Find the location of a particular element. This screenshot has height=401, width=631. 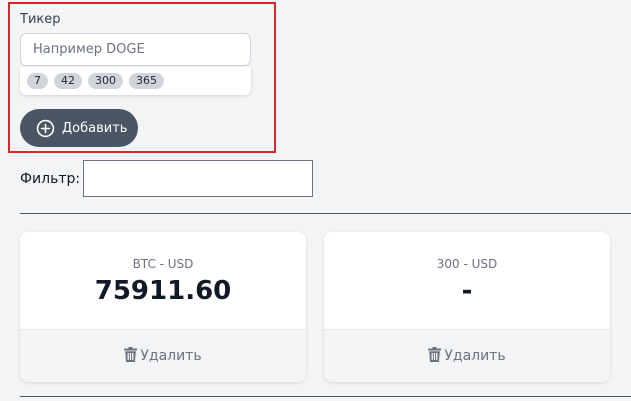

card-price: 75911.60 is located at coordinates (163, 291).